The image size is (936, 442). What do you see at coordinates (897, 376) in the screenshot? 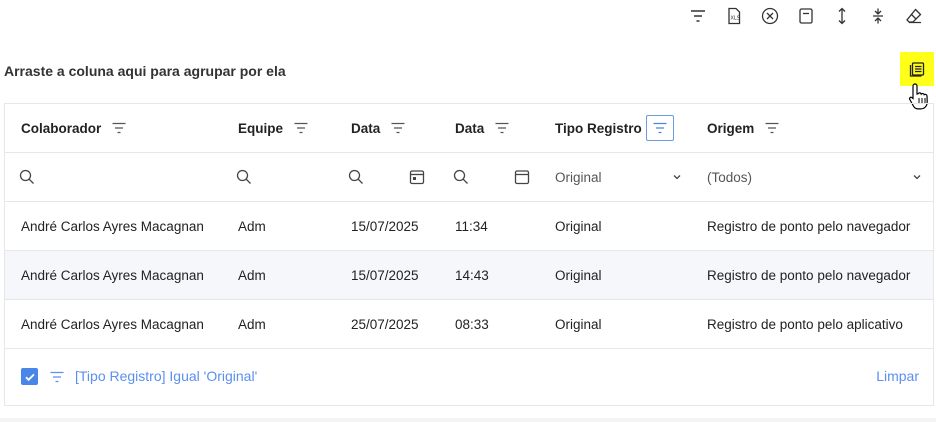
I see `clear-filter-link: Limpar` at bounding box center [897, 376].